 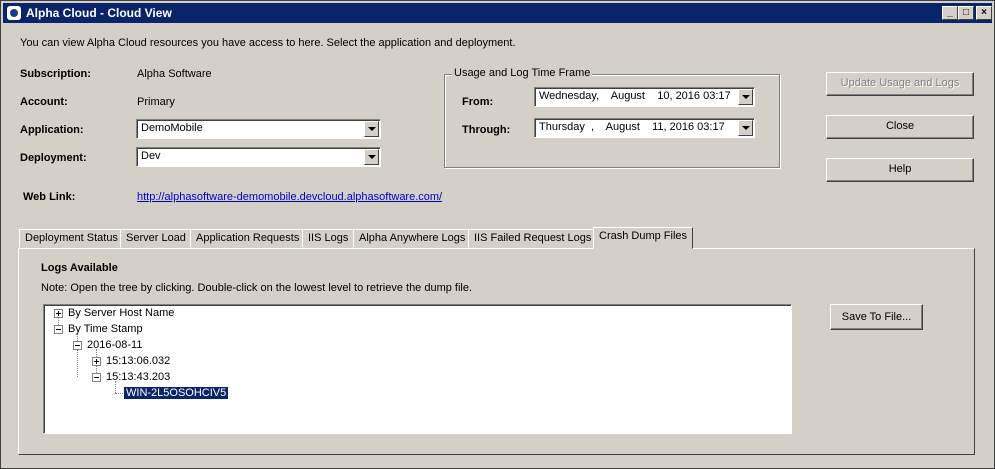 What do you see at coordinates (497, 13) in the screenshot?
I see `title-bar: Alpha Cloud - Cloud View _ □ ×` at bounding box center [497, 13].